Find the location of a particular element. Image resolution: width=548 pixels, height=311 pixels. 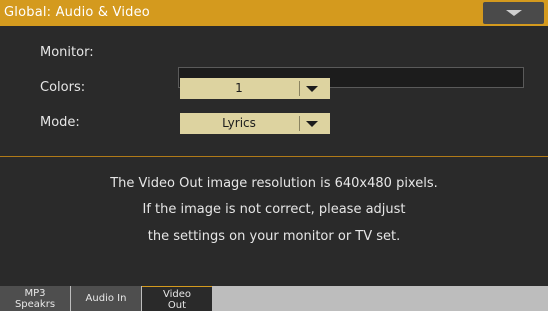

tab-mp3-speakers: MP3 Speakrs is located at coordinates (35, 298).